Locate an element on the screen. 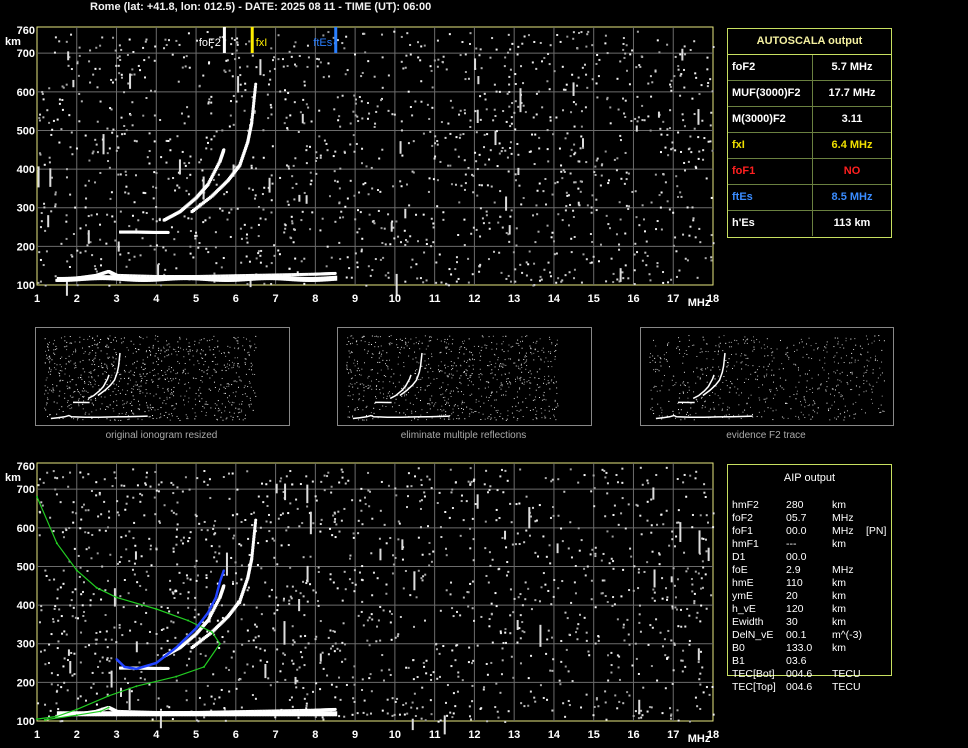  thumbnail-eliminate is located at coordinates (464, 376).